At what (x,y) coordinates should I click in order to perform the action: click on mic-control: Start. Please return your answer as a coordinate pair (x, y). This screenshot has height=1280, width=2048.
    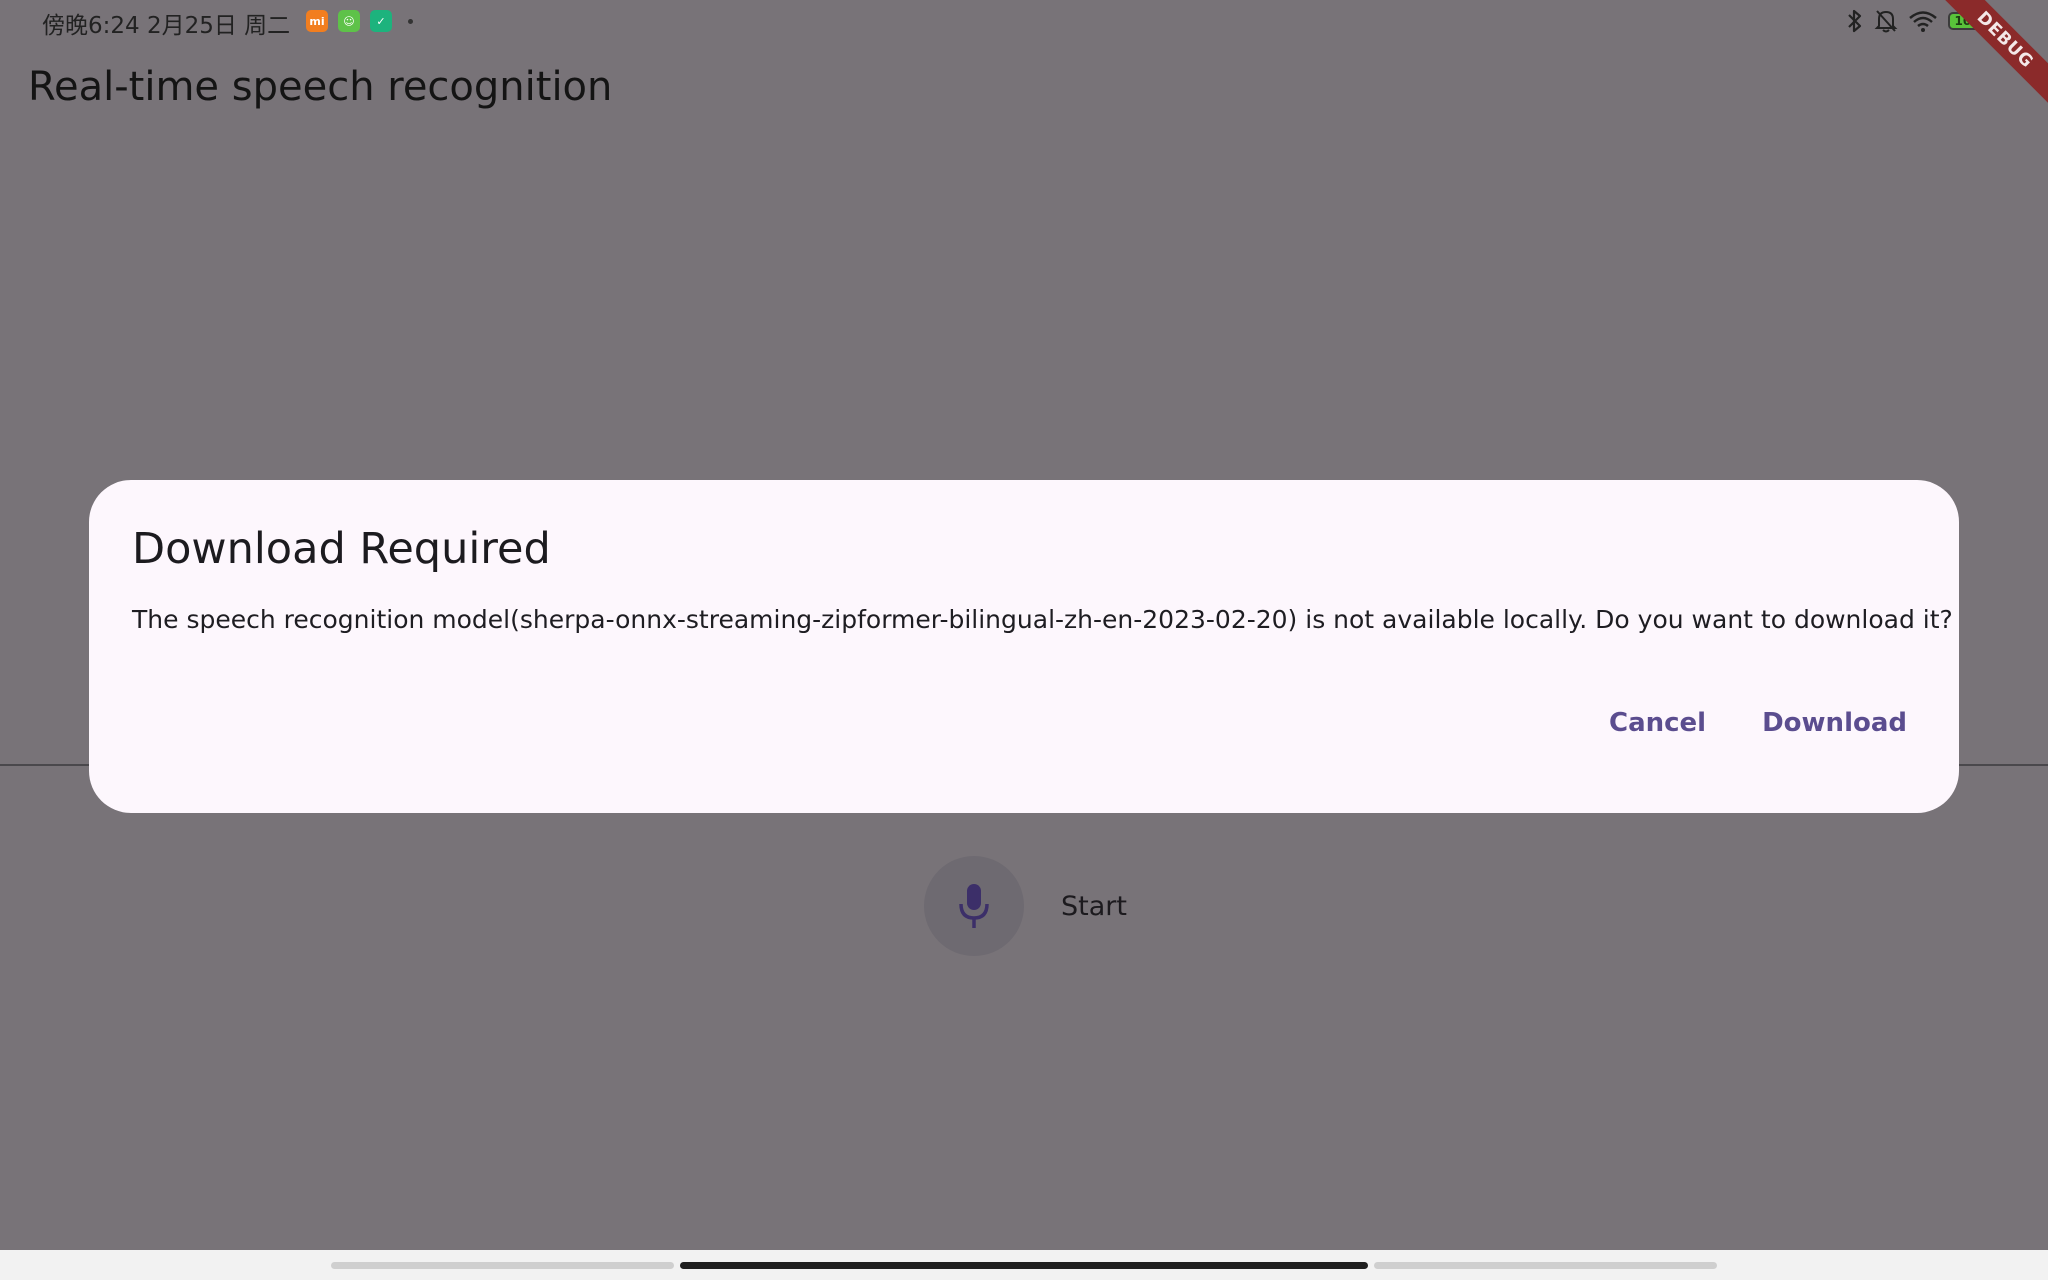
    Looking at the image, I should click on (1025, 906).